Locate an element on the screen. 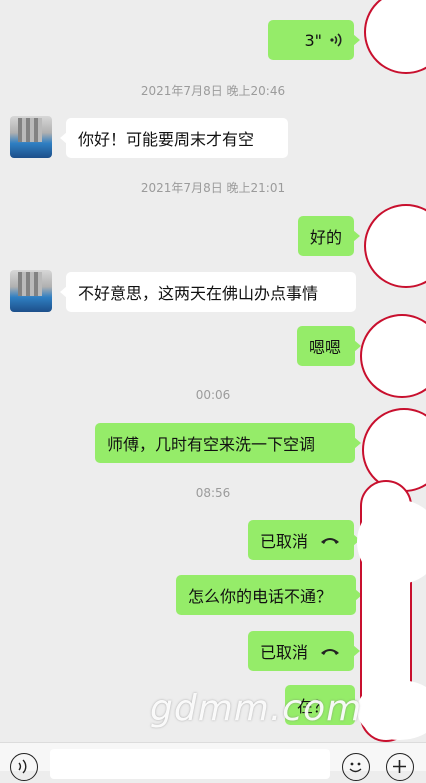 This screenshot has width=426, height=783. plus-icon is located at coordinates (400, 767).